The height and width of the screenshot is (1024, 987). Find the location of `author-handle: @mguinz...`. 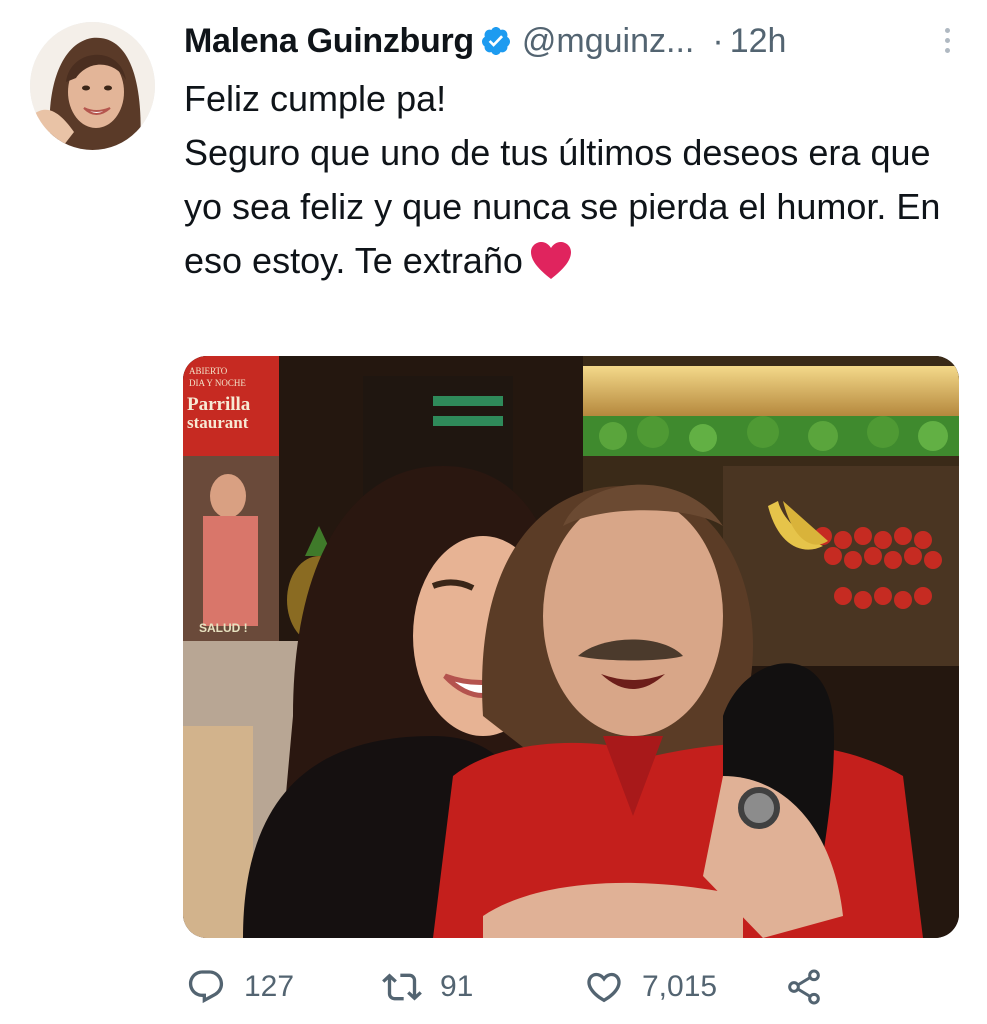

author-handle: @mguinz... is located at coordinates (608, 41).